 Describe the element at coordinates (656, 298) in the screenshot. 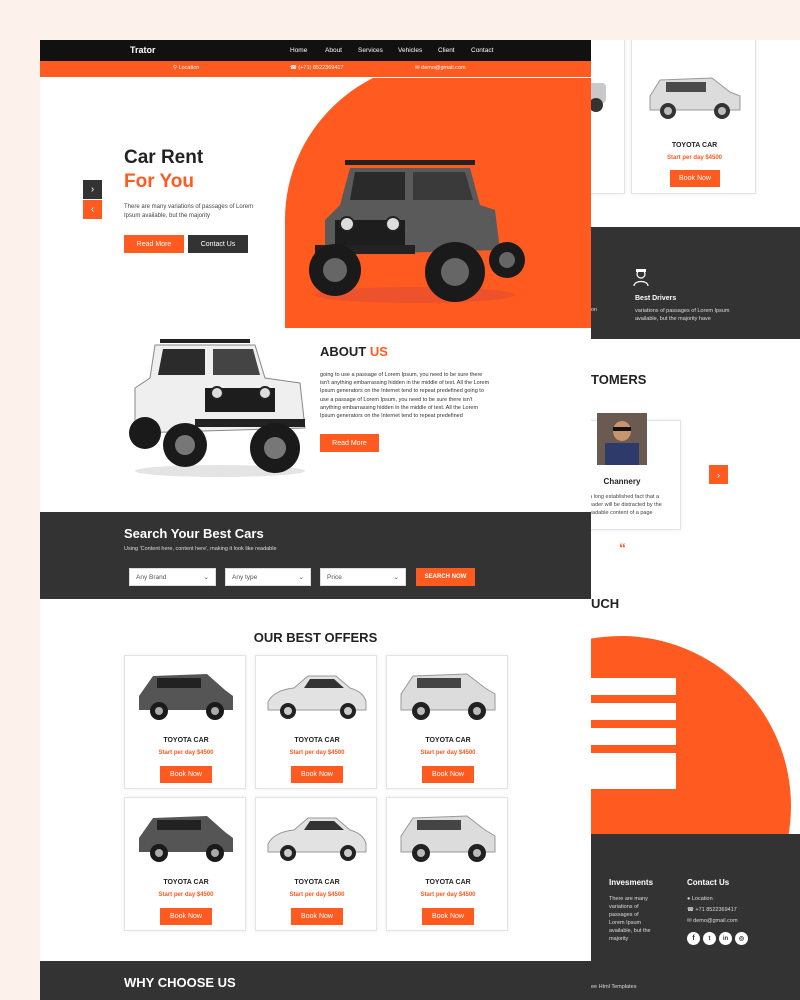

I see `feature-title: Best Drivers` at that location.